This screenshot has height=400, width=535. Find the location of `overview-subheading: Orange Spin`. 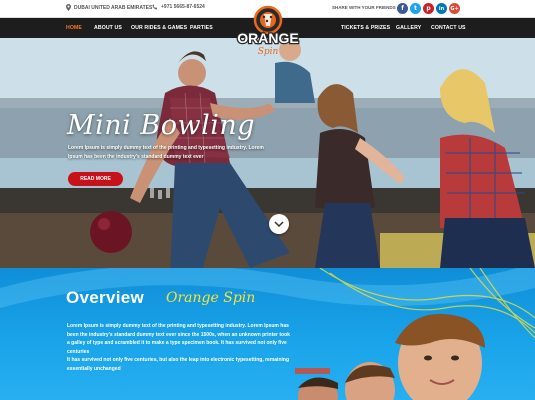

overview-subheading: Orange Spin is located at coordinates (211, 298).